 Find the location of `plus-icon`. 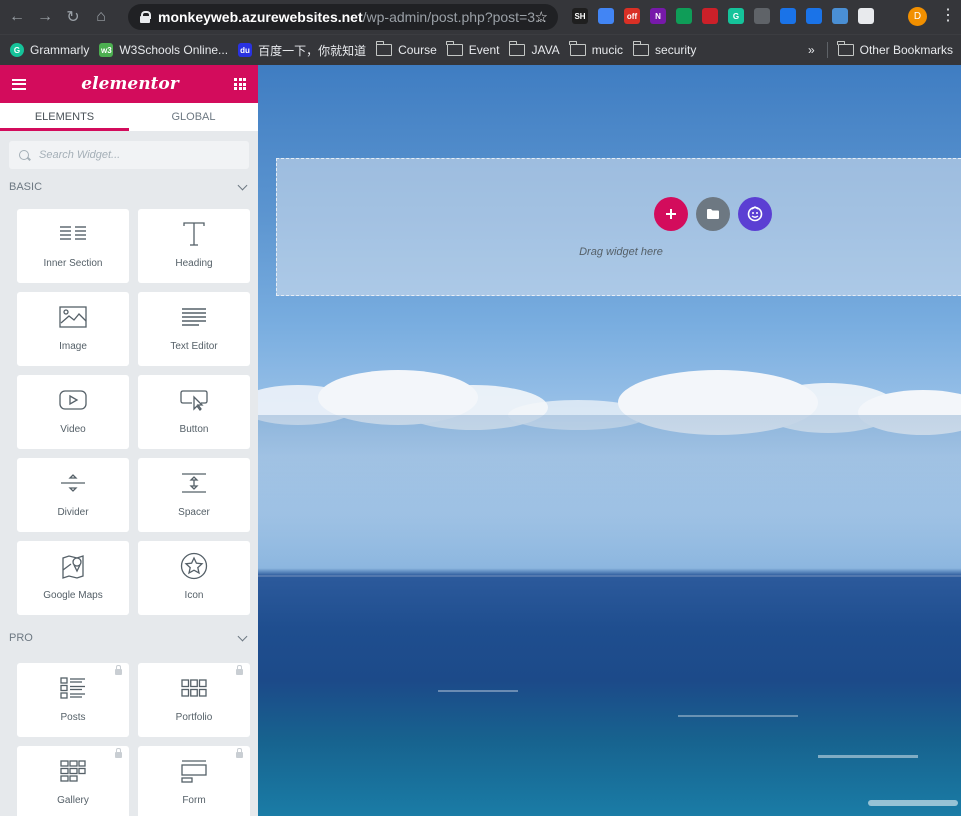

plus-icon is located at coordinates (671, 214).